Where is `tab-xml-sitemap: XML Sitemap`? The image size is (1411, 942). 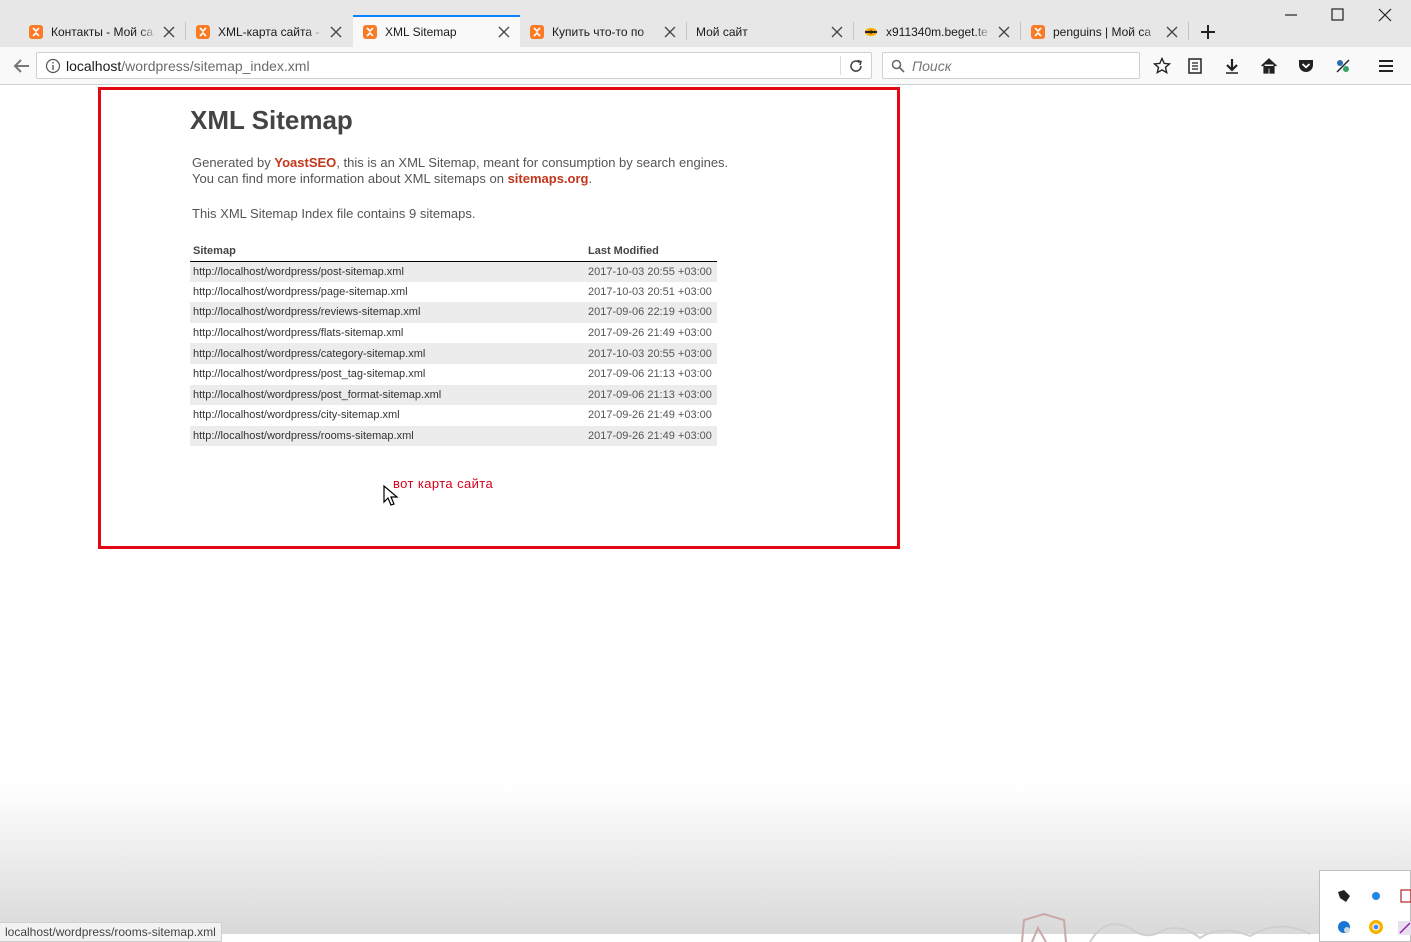 tab-xml-sitemap: XML Sitemap is located at coordinates (436, 31).